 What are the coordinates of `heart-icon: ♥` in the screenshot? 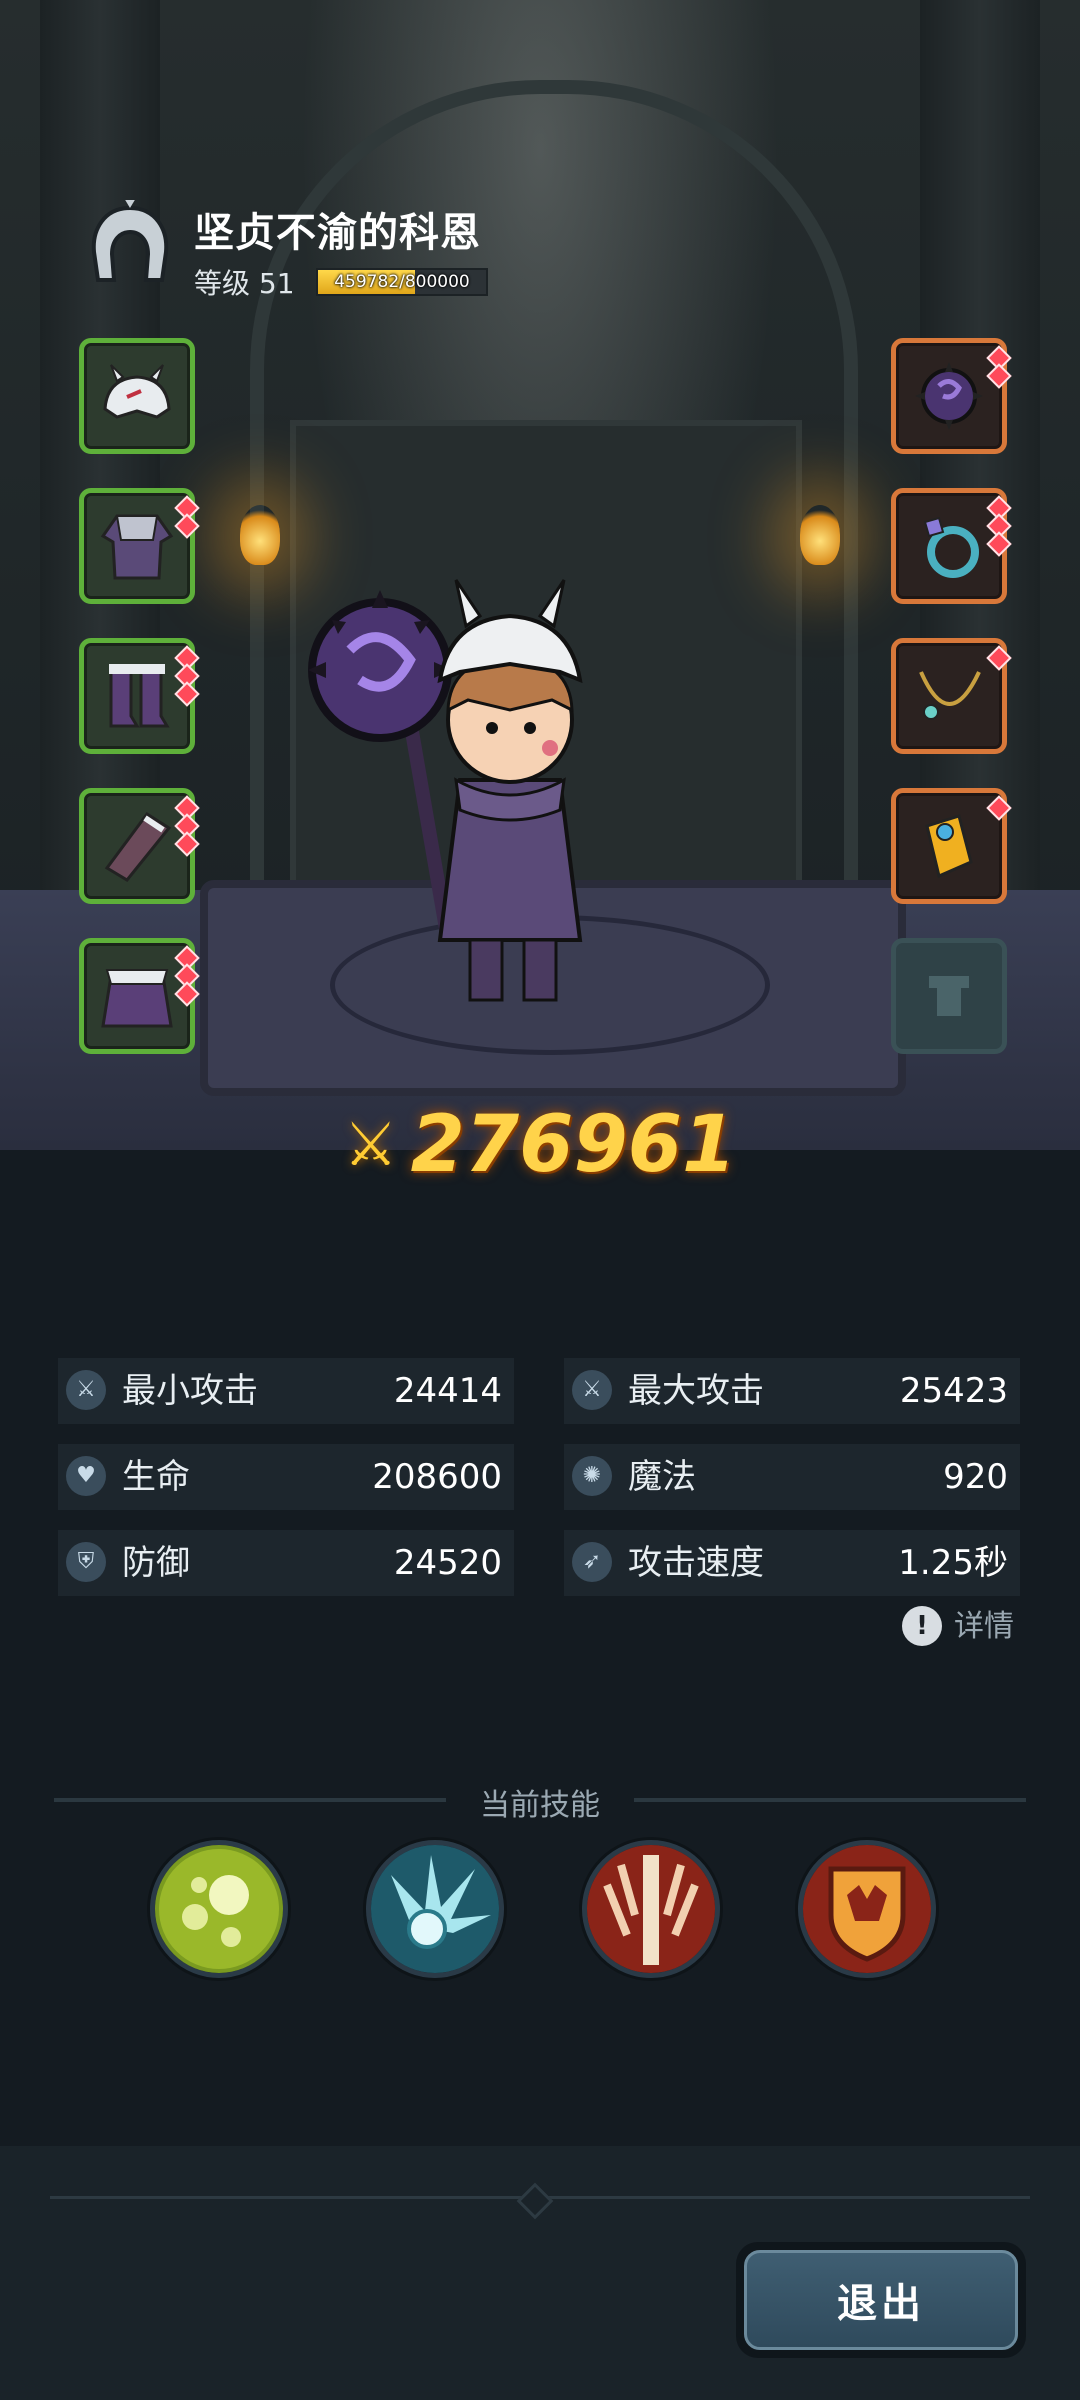 It's located at (86, 1476).